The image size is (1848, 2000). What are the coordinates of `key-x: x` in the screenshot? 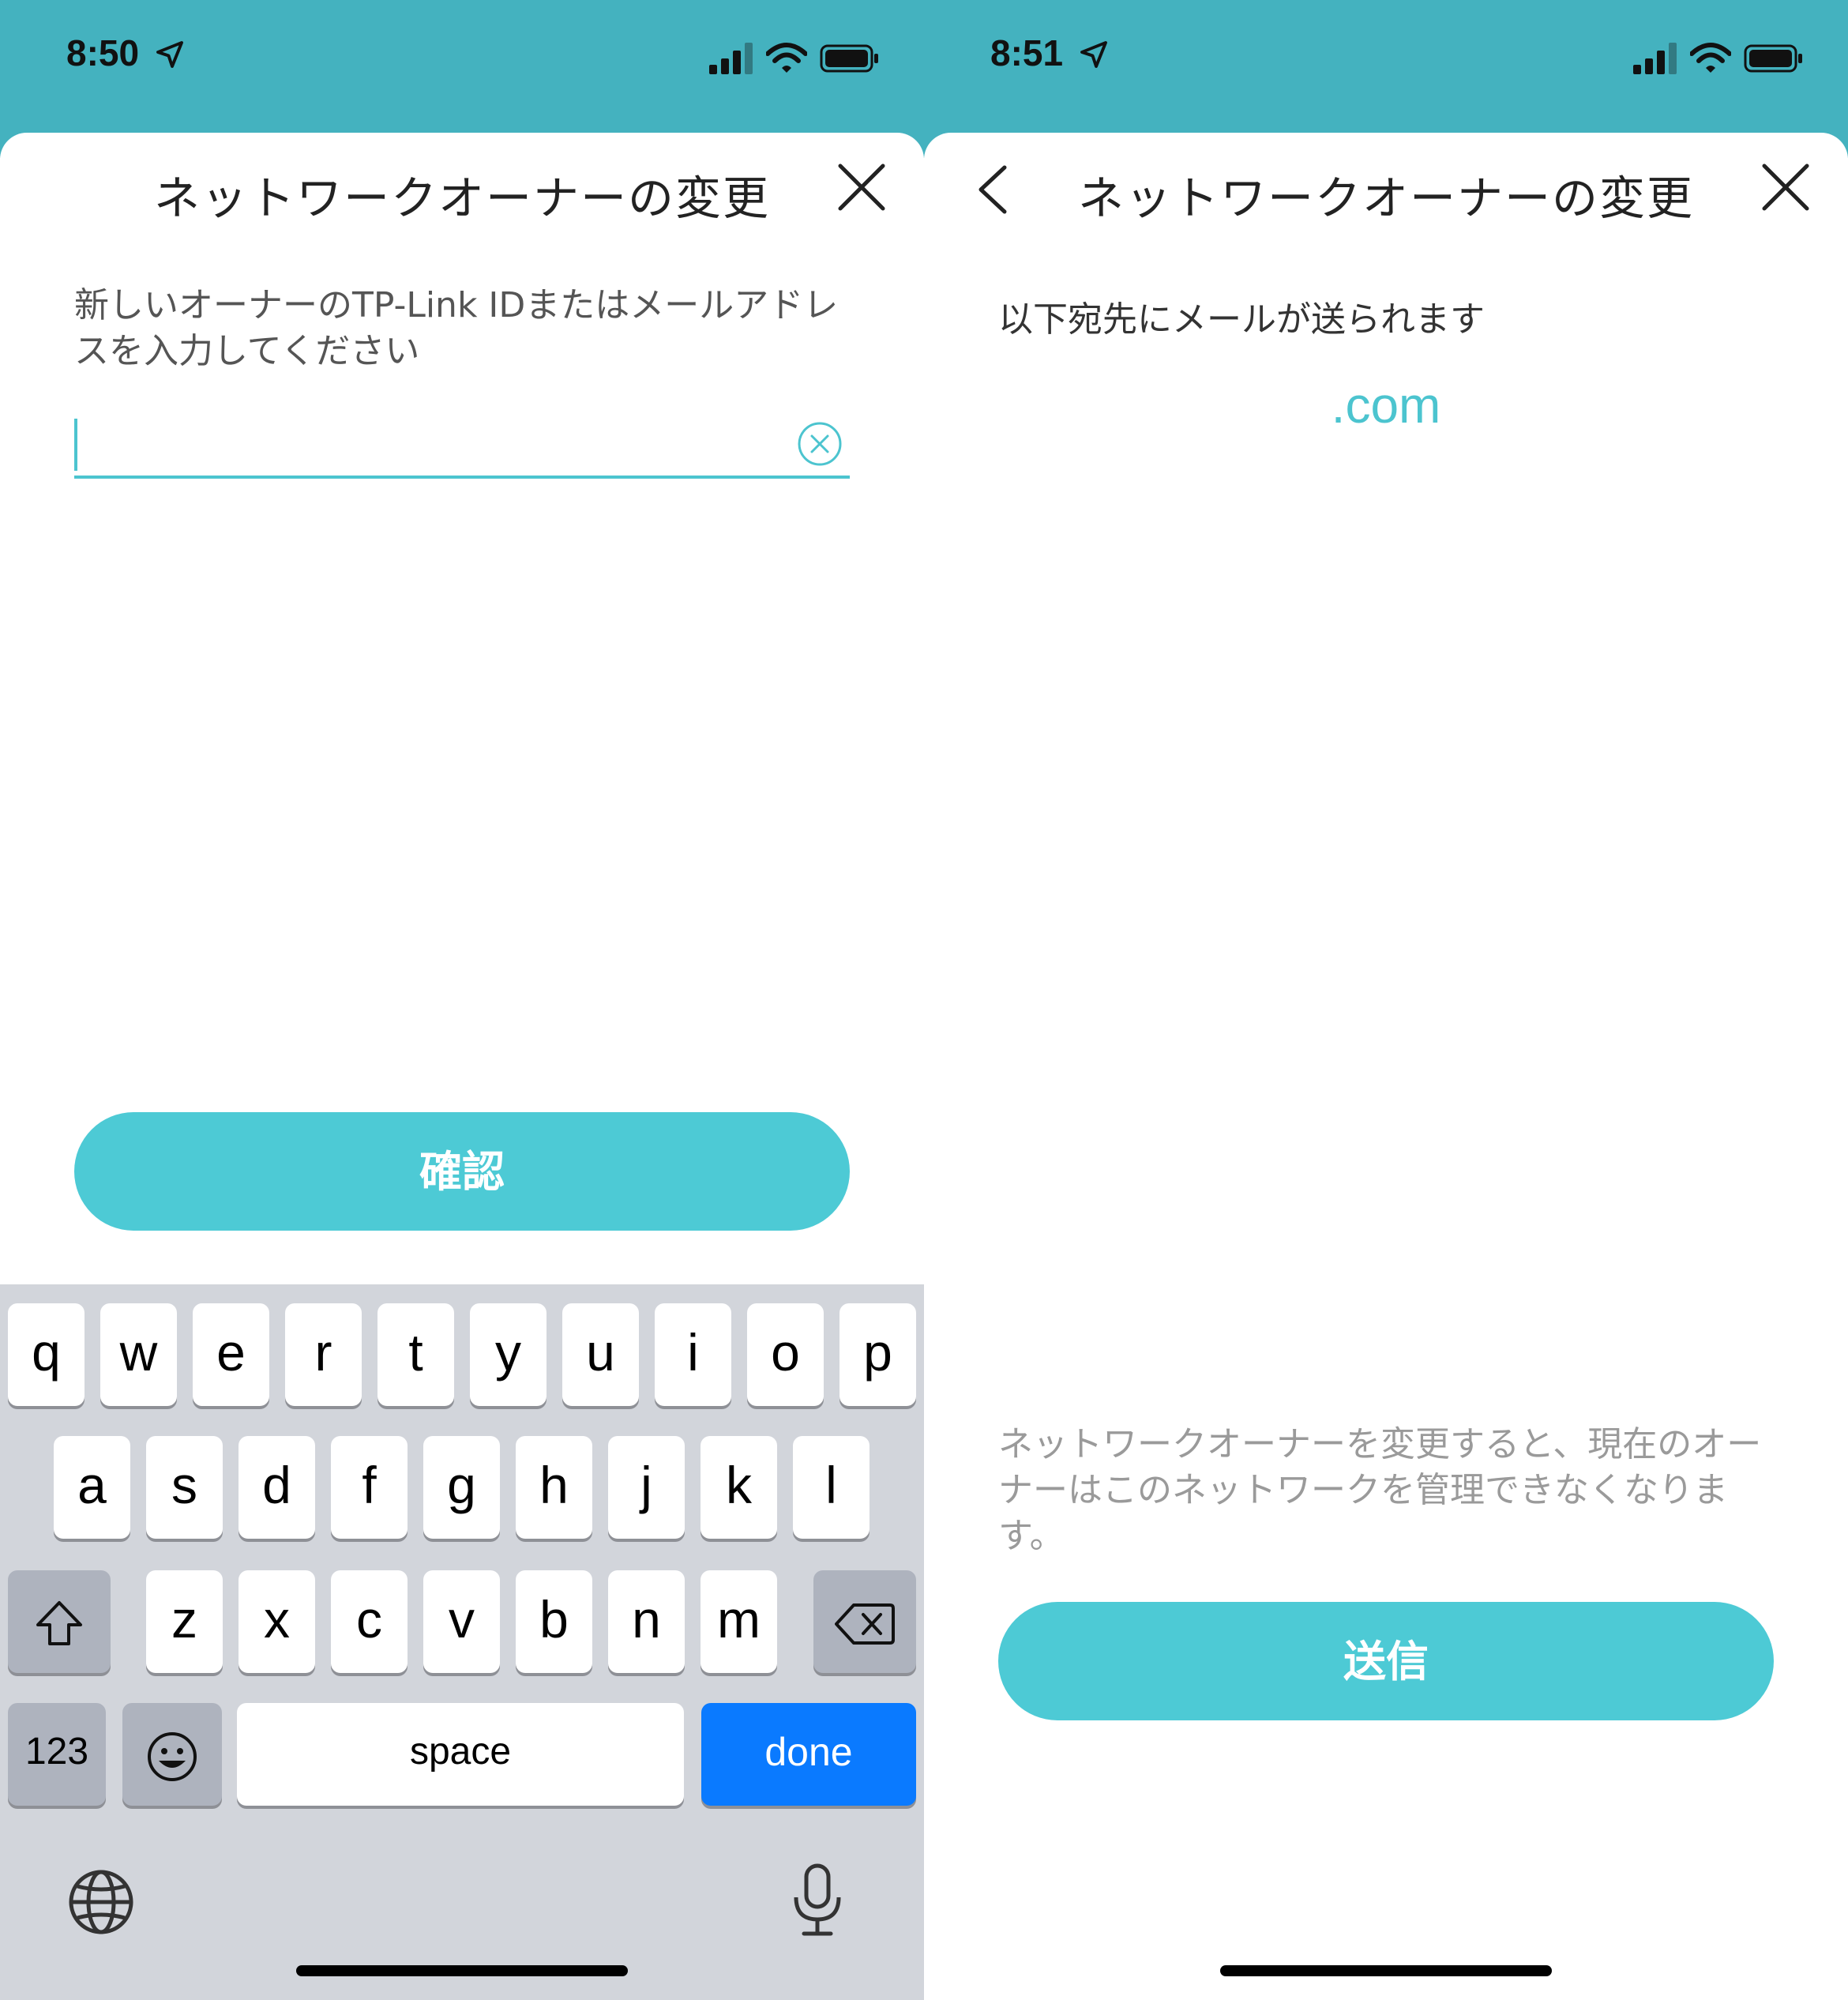 It's located at (277, 1621).